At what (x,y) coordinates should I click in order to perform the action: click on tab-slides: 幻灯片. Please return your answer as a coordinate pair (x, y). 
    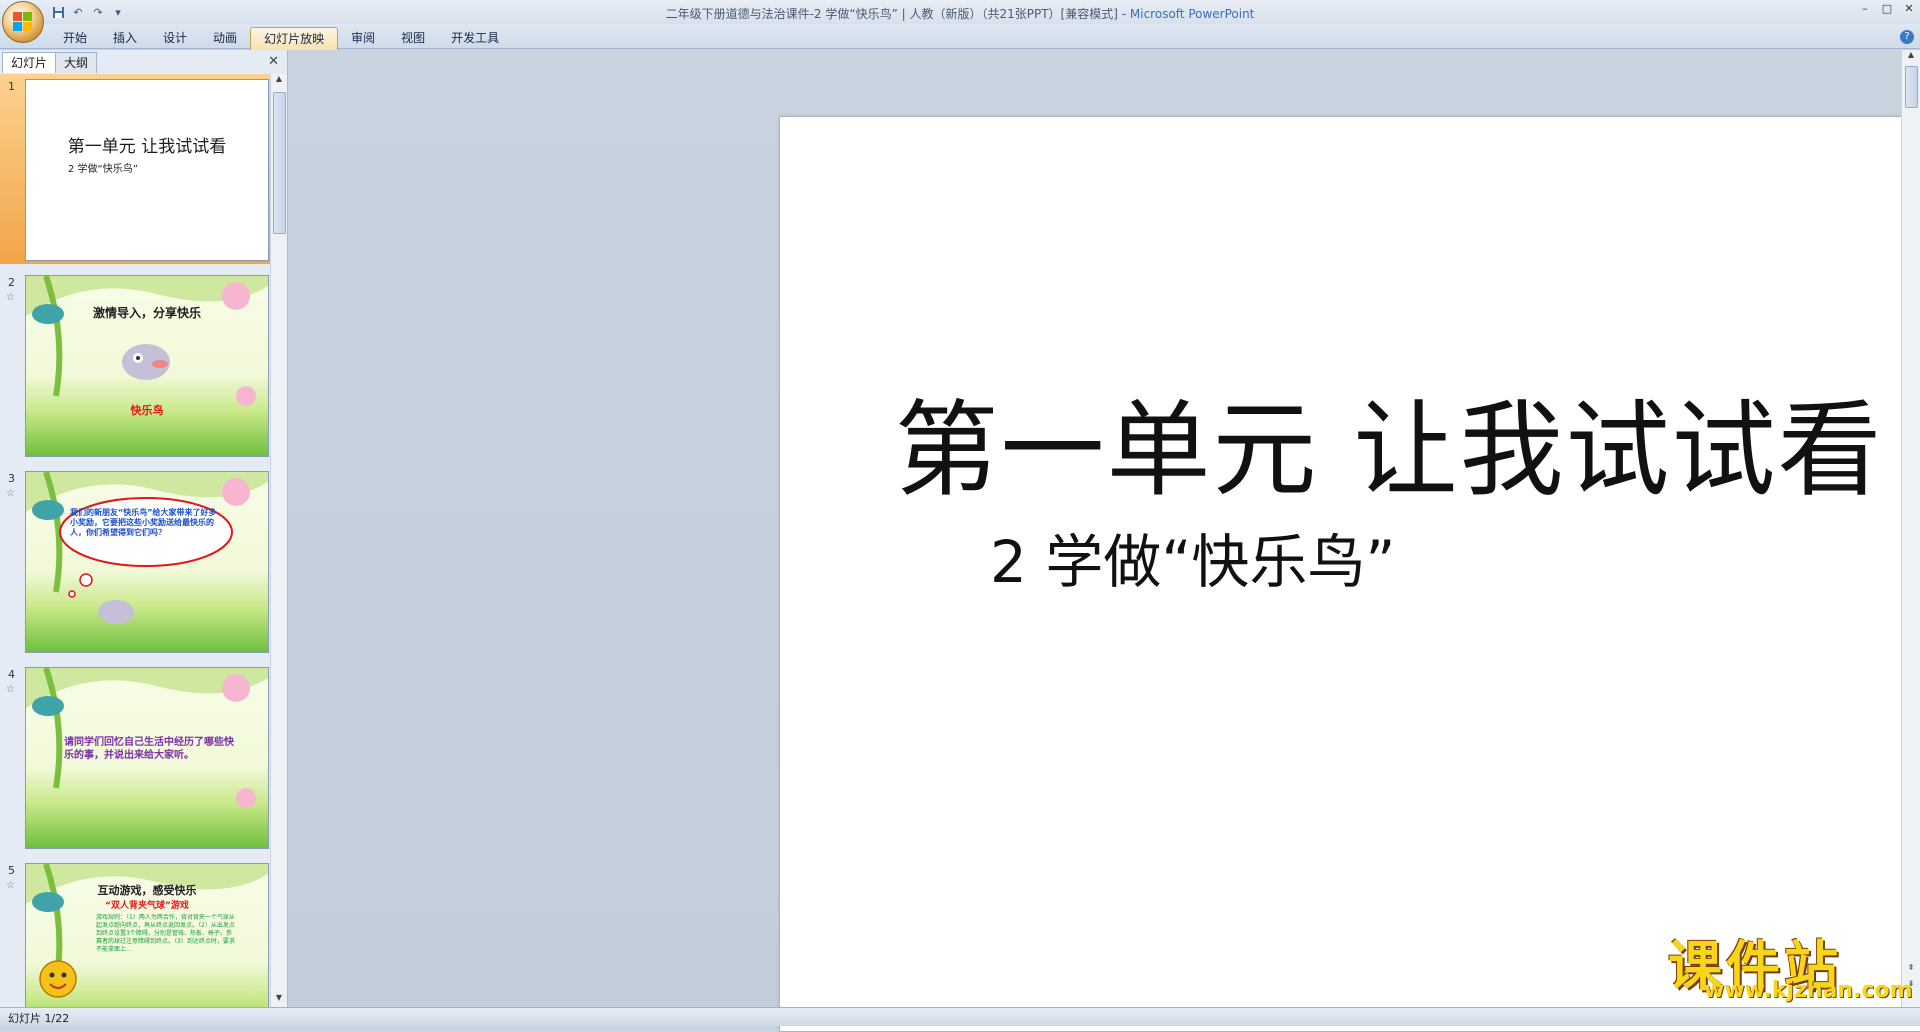
    Looking at the image, I should click on (29, 62).